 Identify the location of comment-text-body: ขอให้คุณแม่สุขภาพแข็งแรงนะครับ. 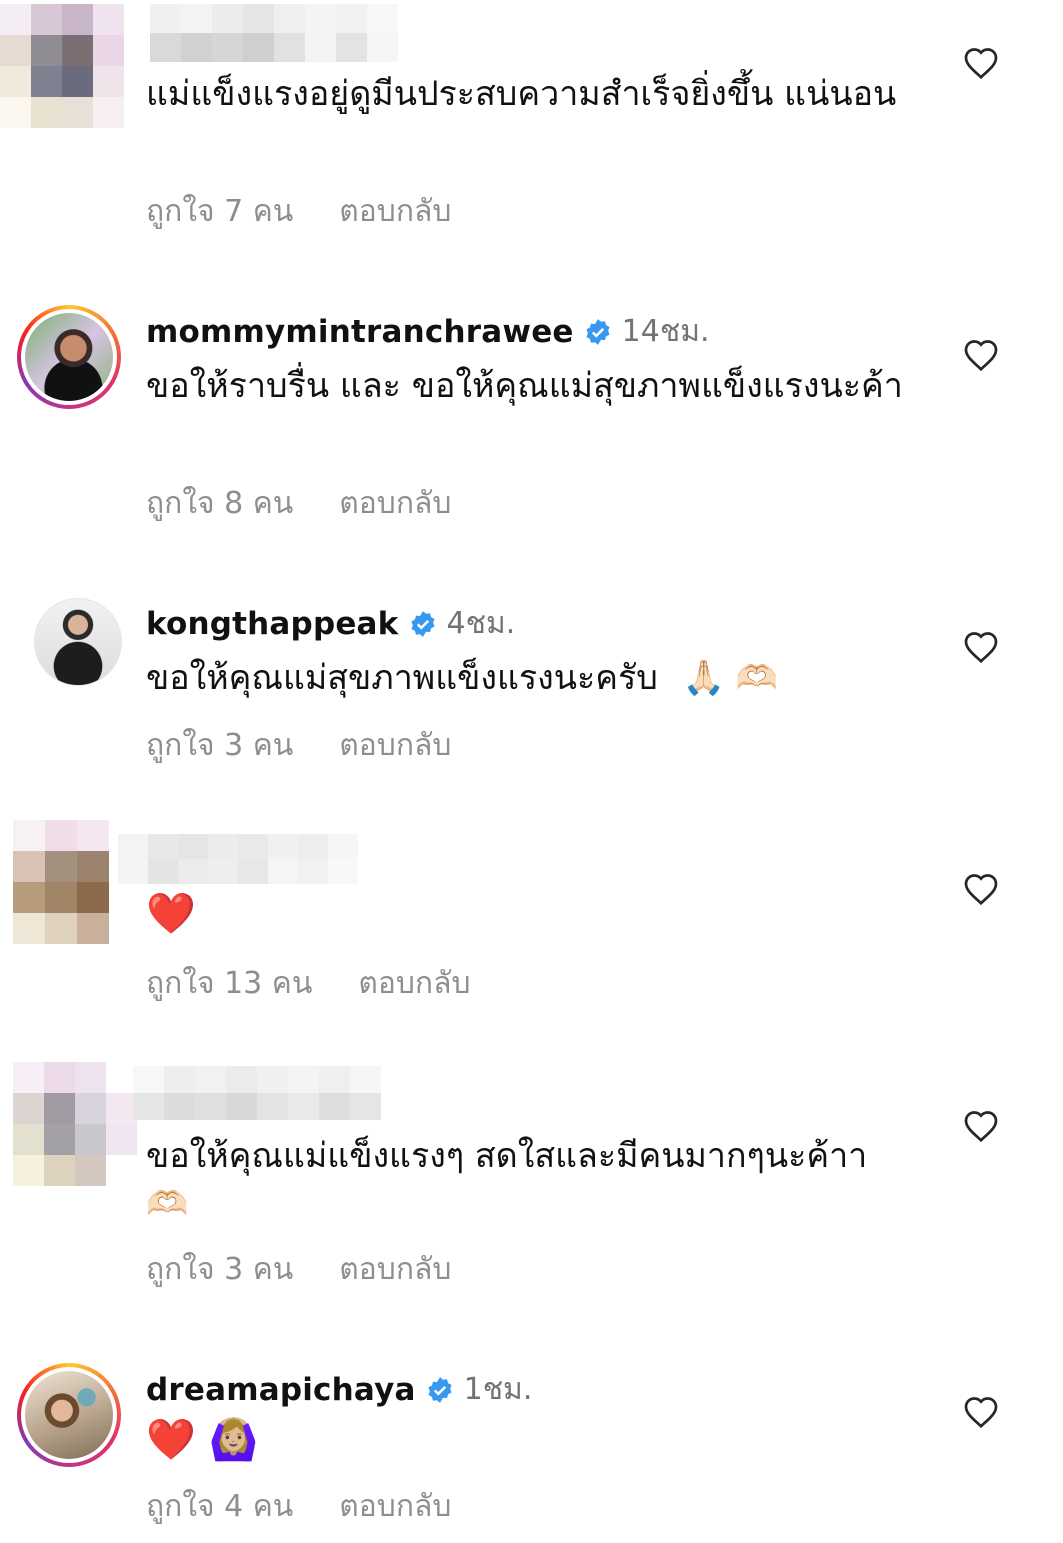
(402, 678).